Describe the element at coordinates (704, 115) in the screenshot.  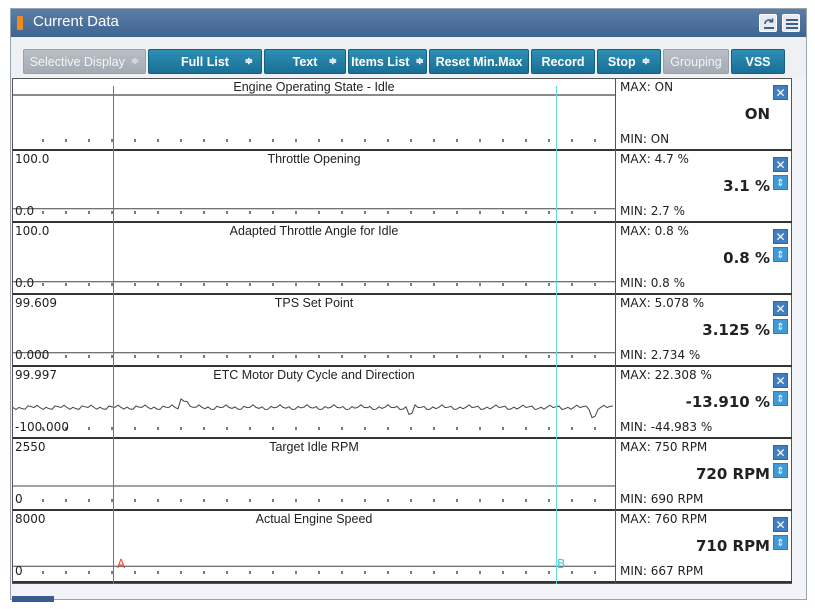
I see `value-row: MAX: ON ON MIN: ON ✕` at that location.